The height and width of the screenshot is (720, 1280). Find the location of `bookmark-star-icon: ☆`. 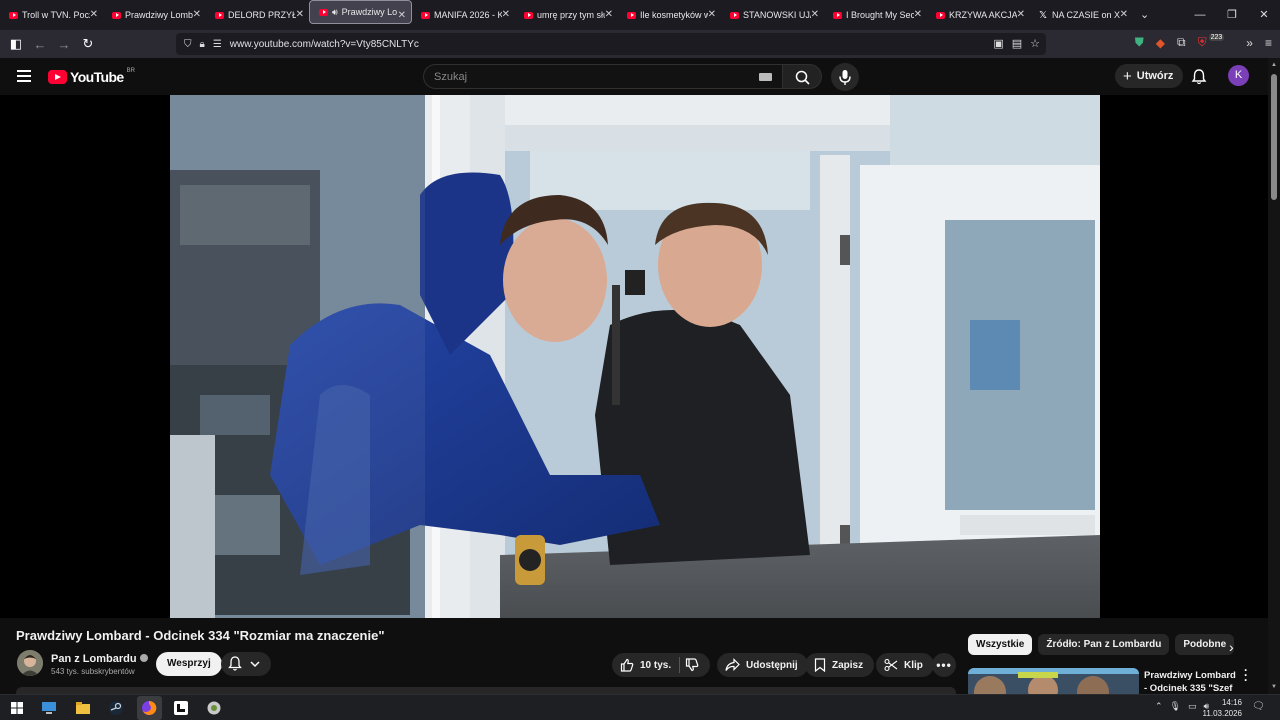

bookmark-star-icon: ☆ is located at coordinates (1035, 43).